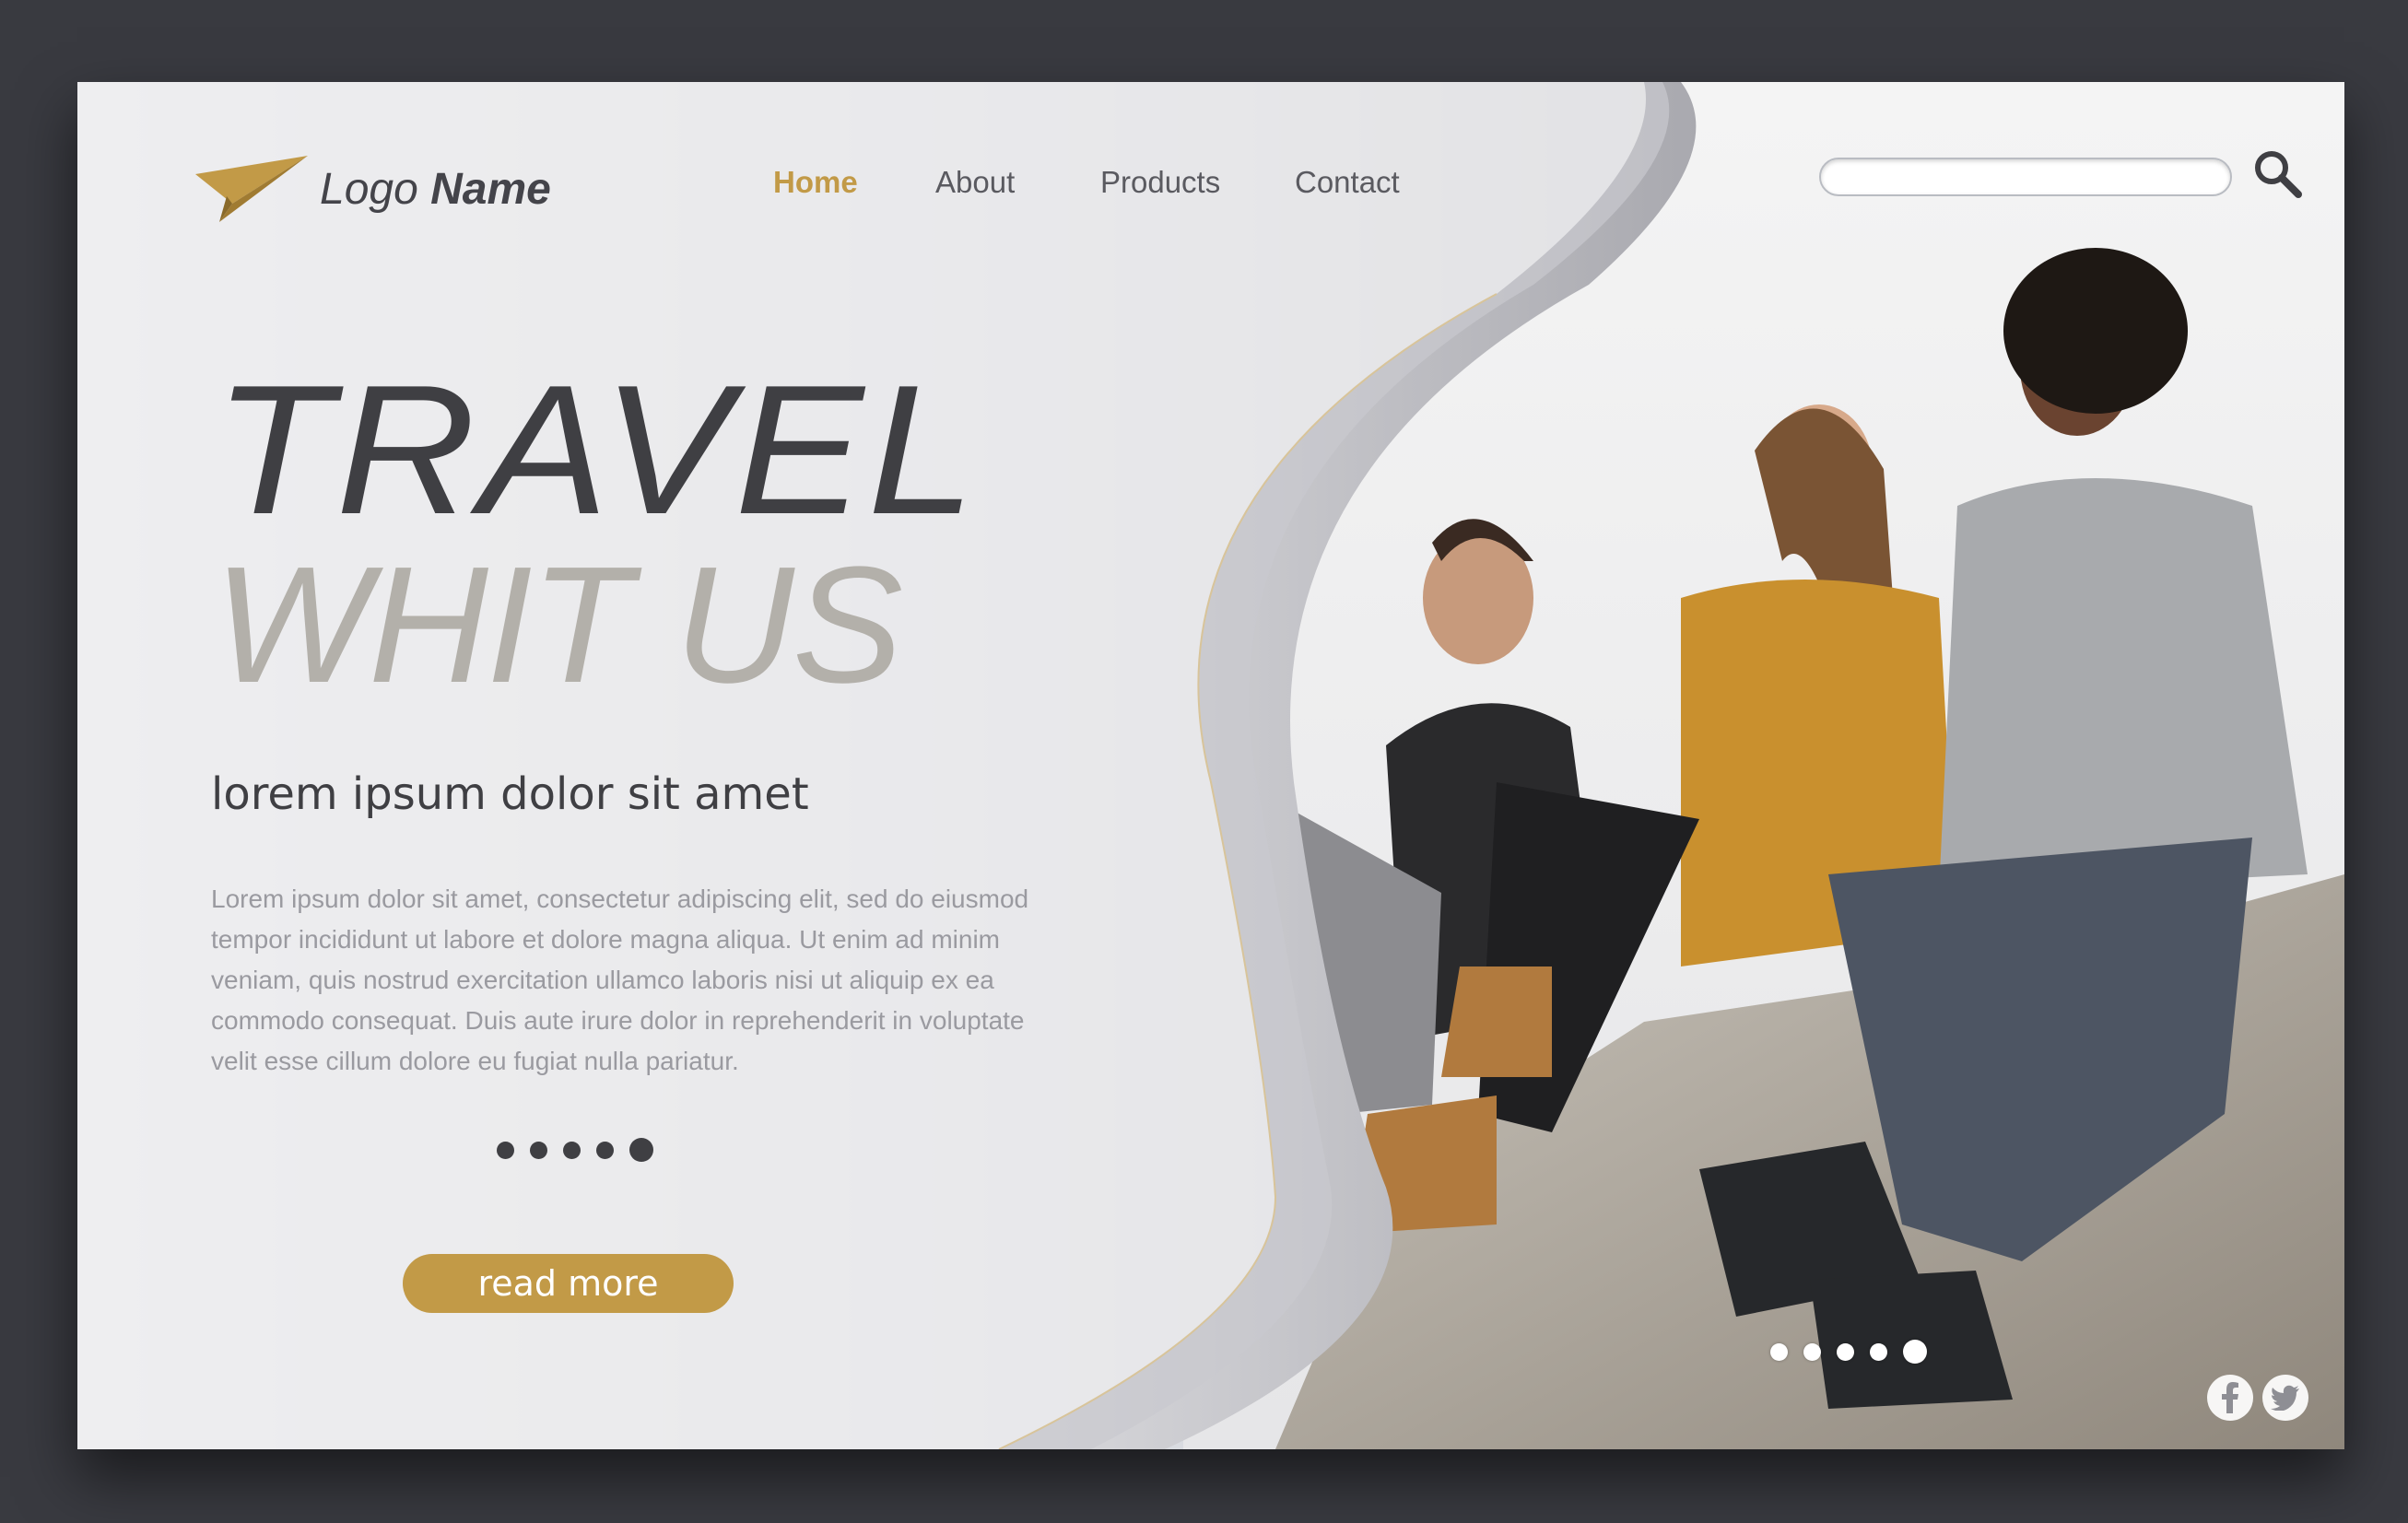 The image size is (2408, 1523). What do you see at coordinates (1160, 182) in the screenshot?
I see `nav-item-products: Products` at bounding box center [1160, 182].